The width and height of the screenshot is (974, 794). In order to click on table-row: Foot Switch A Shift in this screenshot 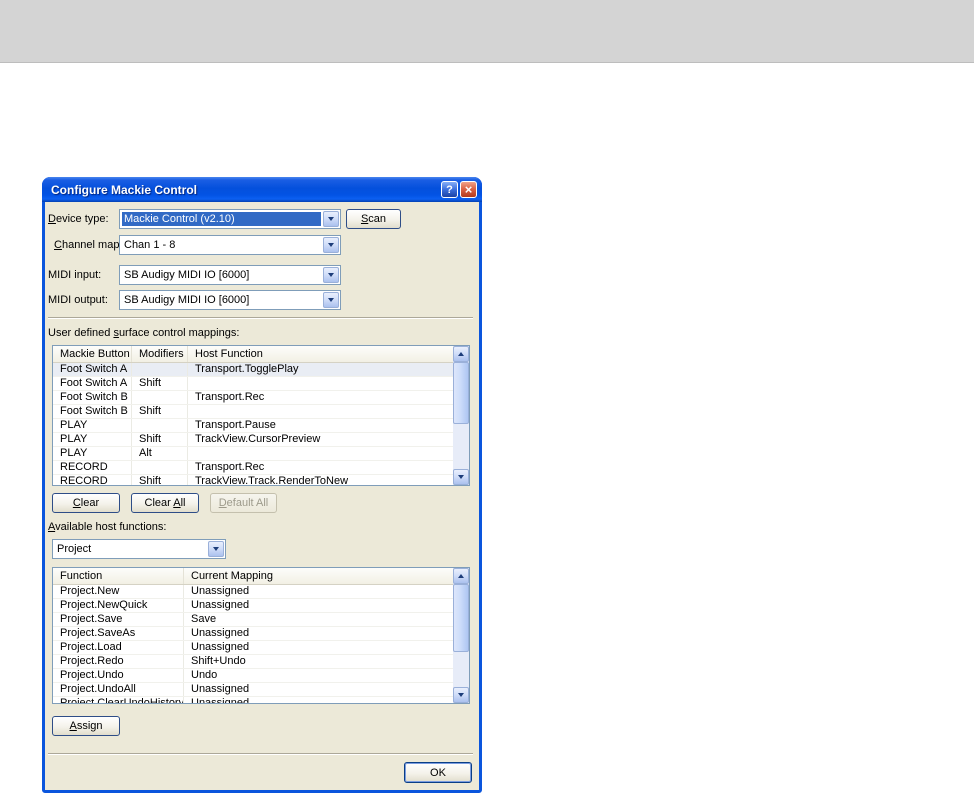, I will do `click(253, 384)`.